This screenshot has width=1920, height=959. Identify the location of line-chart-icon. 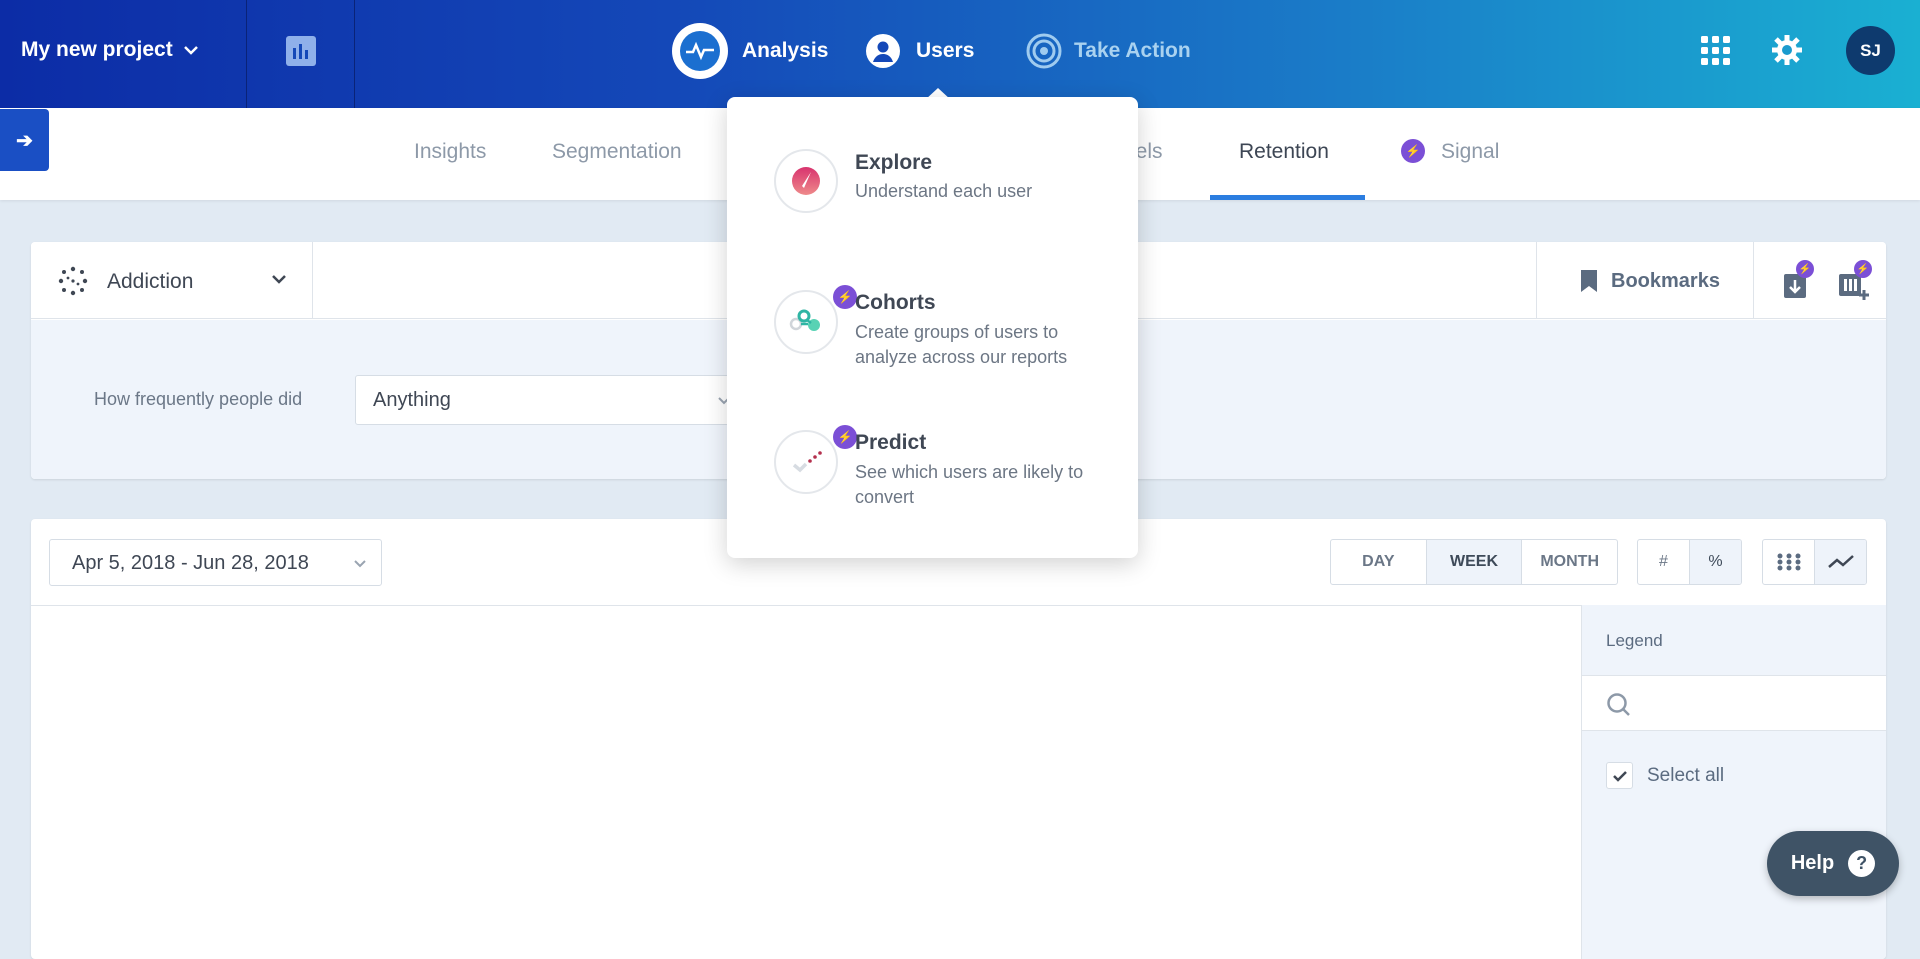
(1840, 561).